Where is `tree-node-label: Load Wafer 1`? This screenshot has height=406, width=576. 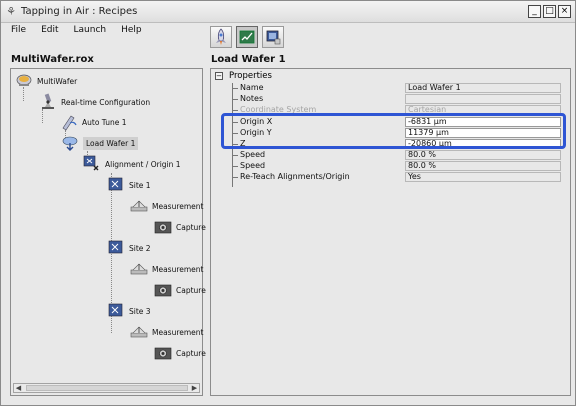 tree-node-label: Load Wafer 1 is located at coordinates (111, 143).